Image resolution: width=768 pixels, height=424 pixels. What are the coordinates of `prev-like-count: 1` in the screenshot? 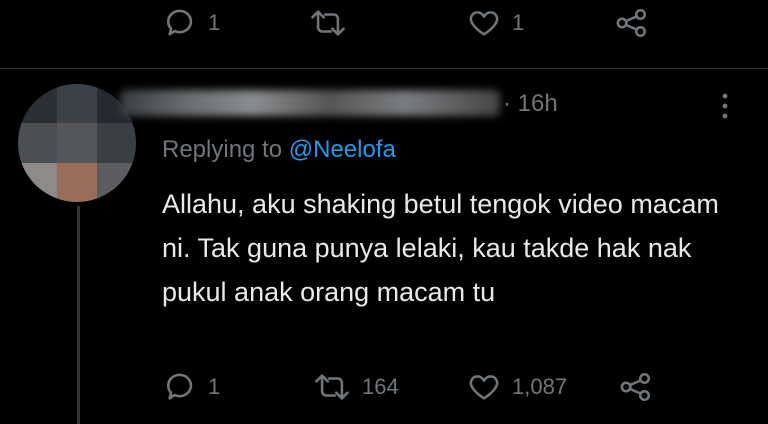 It's located at (518, 22).